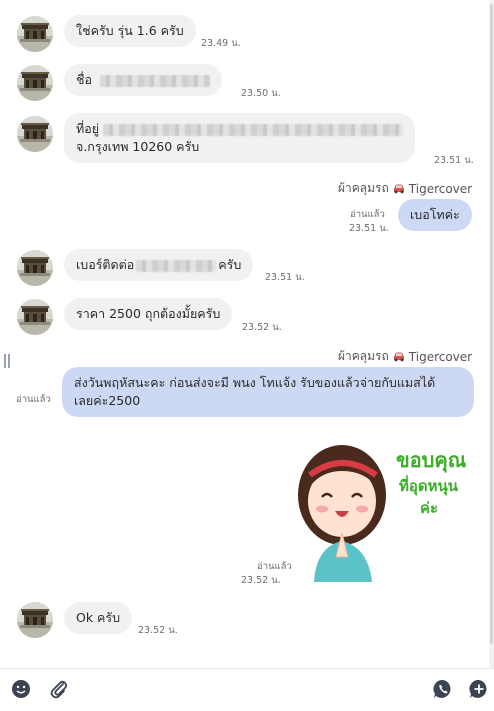 This screenshot has height=711, width=494. I want to click on emoji-button, so click(21, 689).